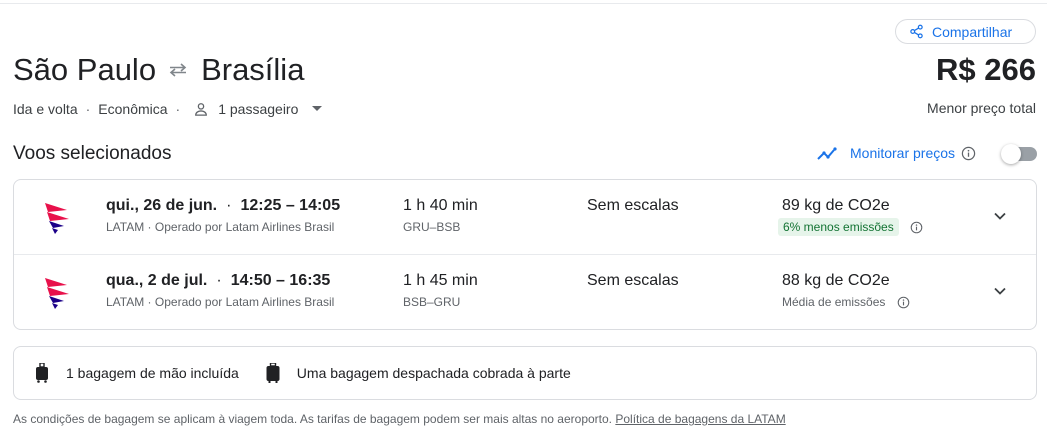  I want to click on section-title: Voos selecionados, so click(92, 153).